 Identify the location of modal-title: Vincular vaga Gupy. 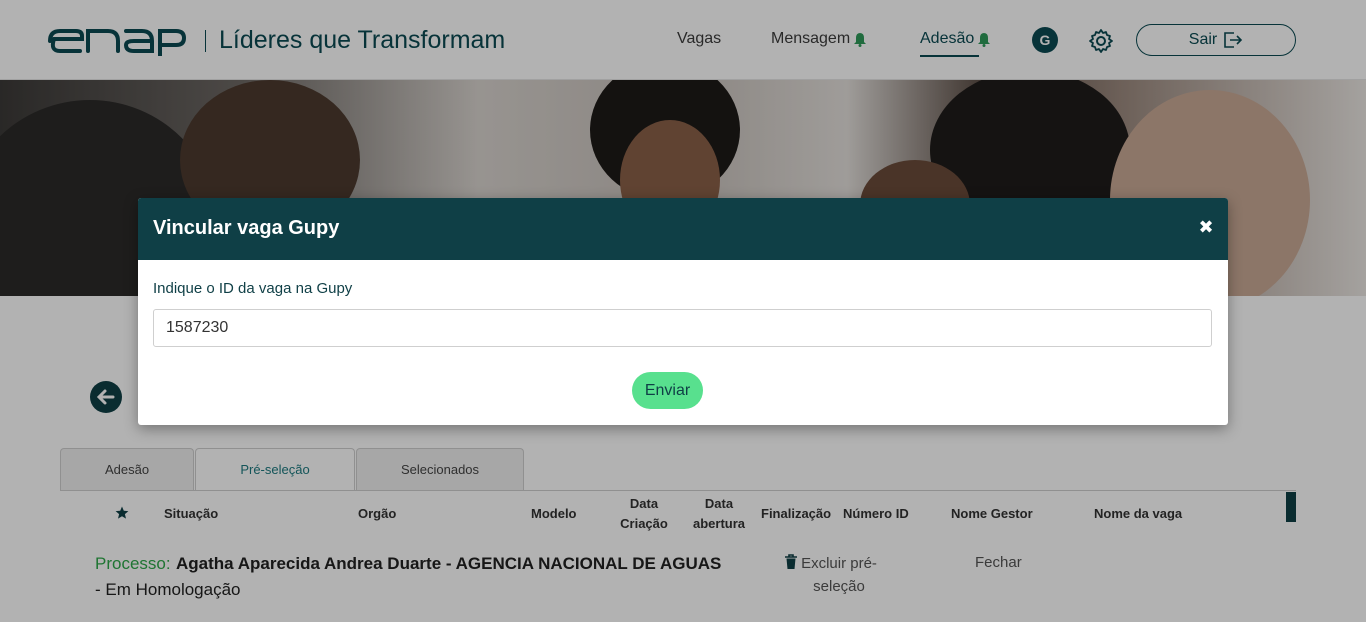
(246, 228).